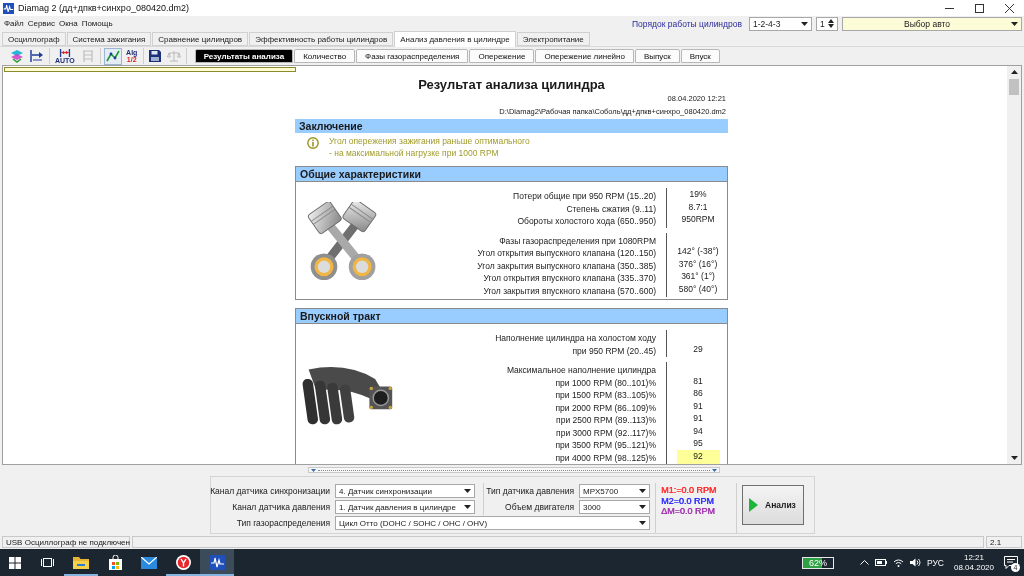 The height and width of the screenshot is (576, 1024). I want to click on tab: Система зажигания, so click(109, 39).